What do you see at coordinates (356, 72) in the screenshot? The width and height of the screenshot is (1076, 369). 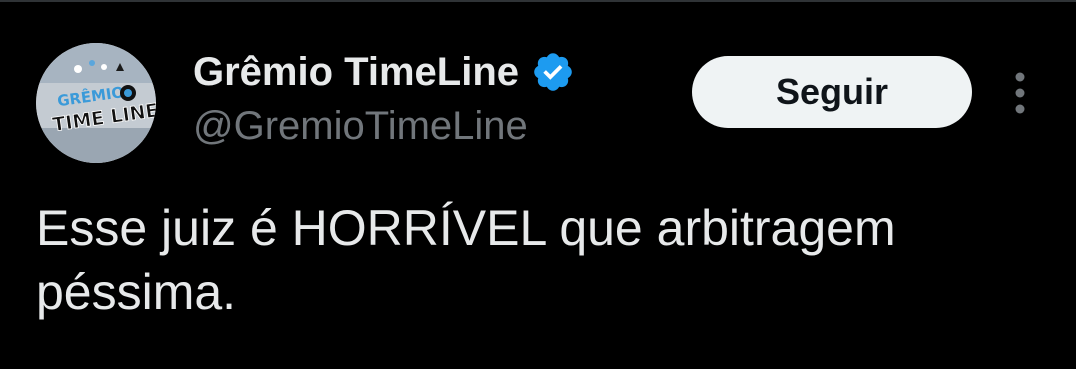 I see `display-name: Grêmio TimeLine` at bounding box center [356, 72].